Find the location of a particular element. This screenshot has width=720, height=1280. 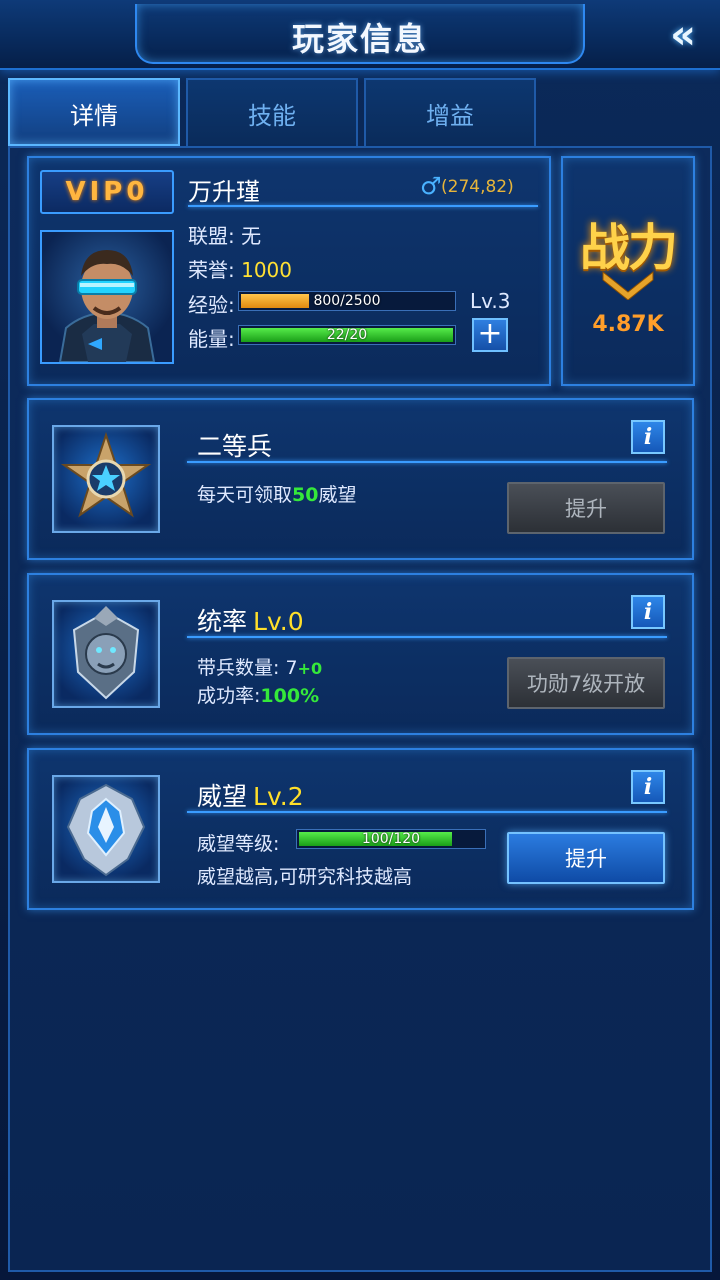

player-level: Lv.3 is located at coordinates (490, 301).